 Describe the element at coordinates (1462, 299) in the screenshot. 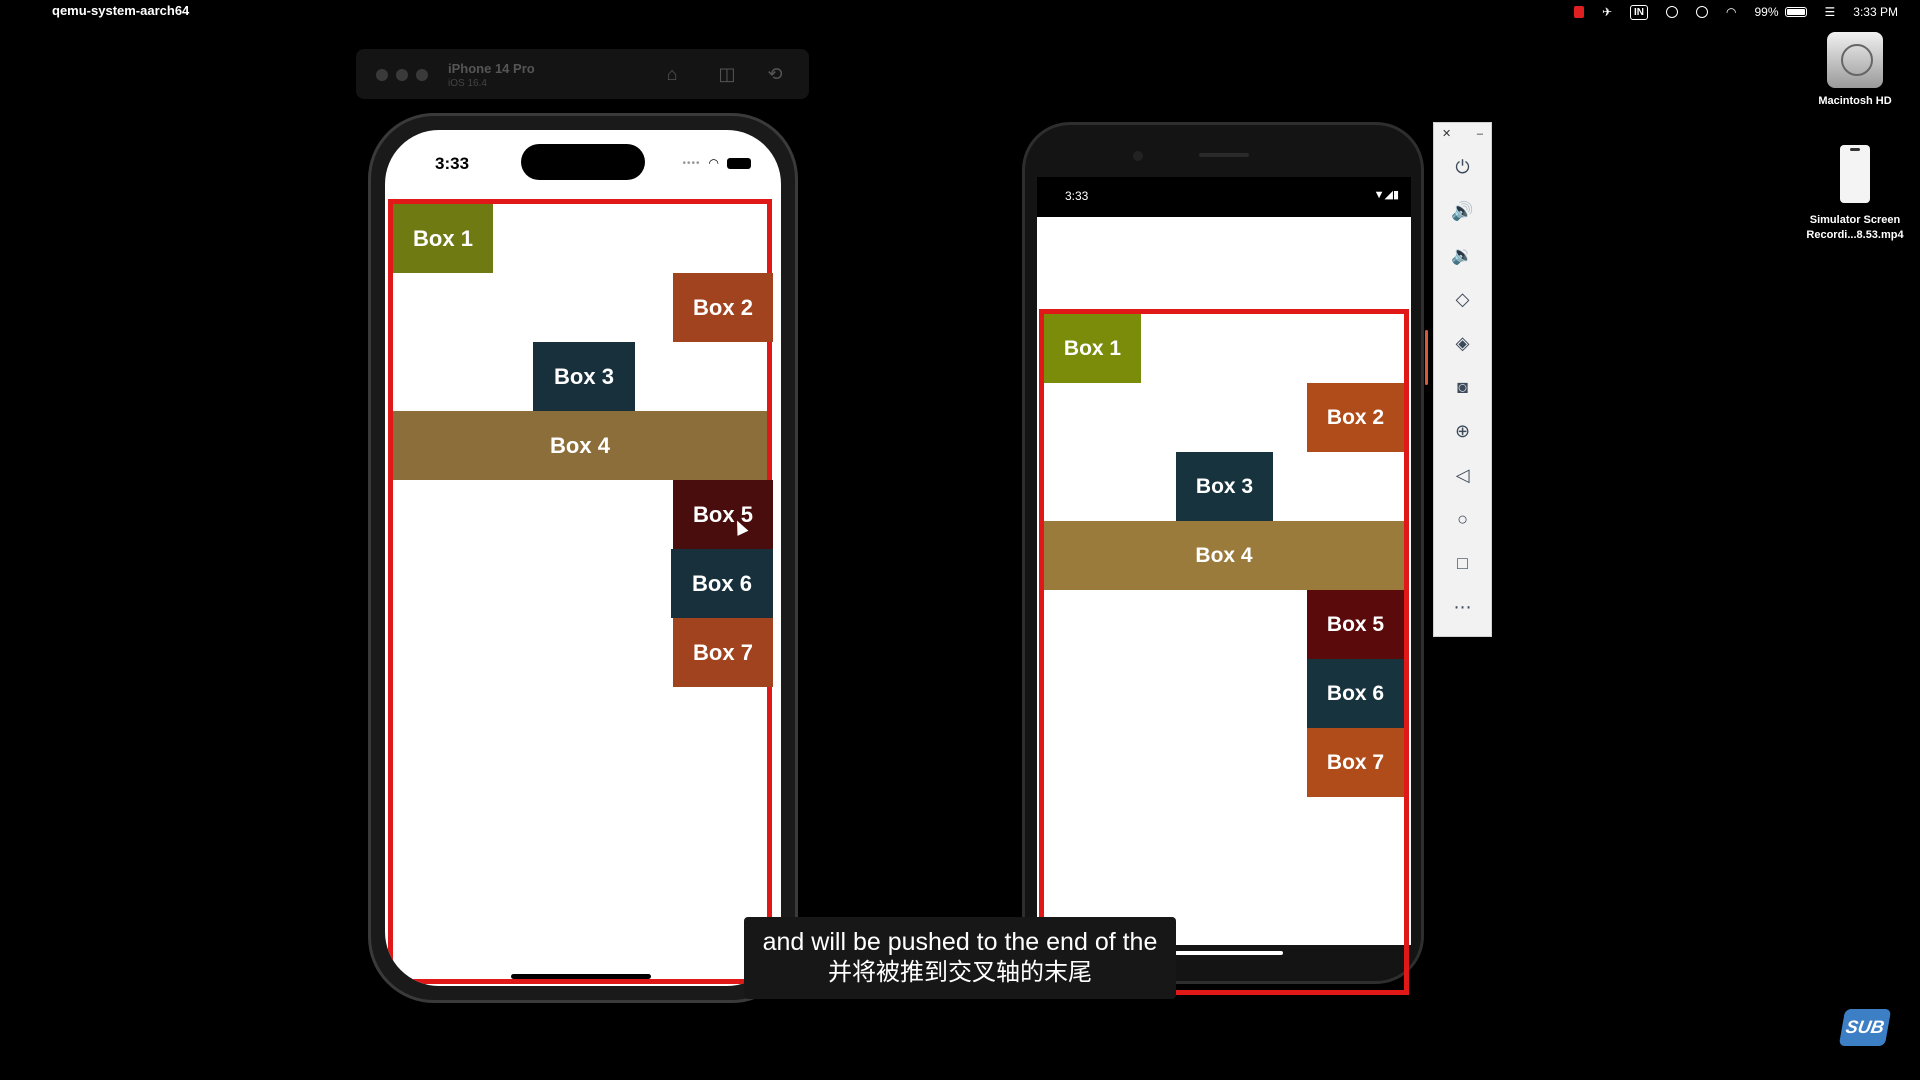

I see `rotate-left-icon: ◇` at that location.